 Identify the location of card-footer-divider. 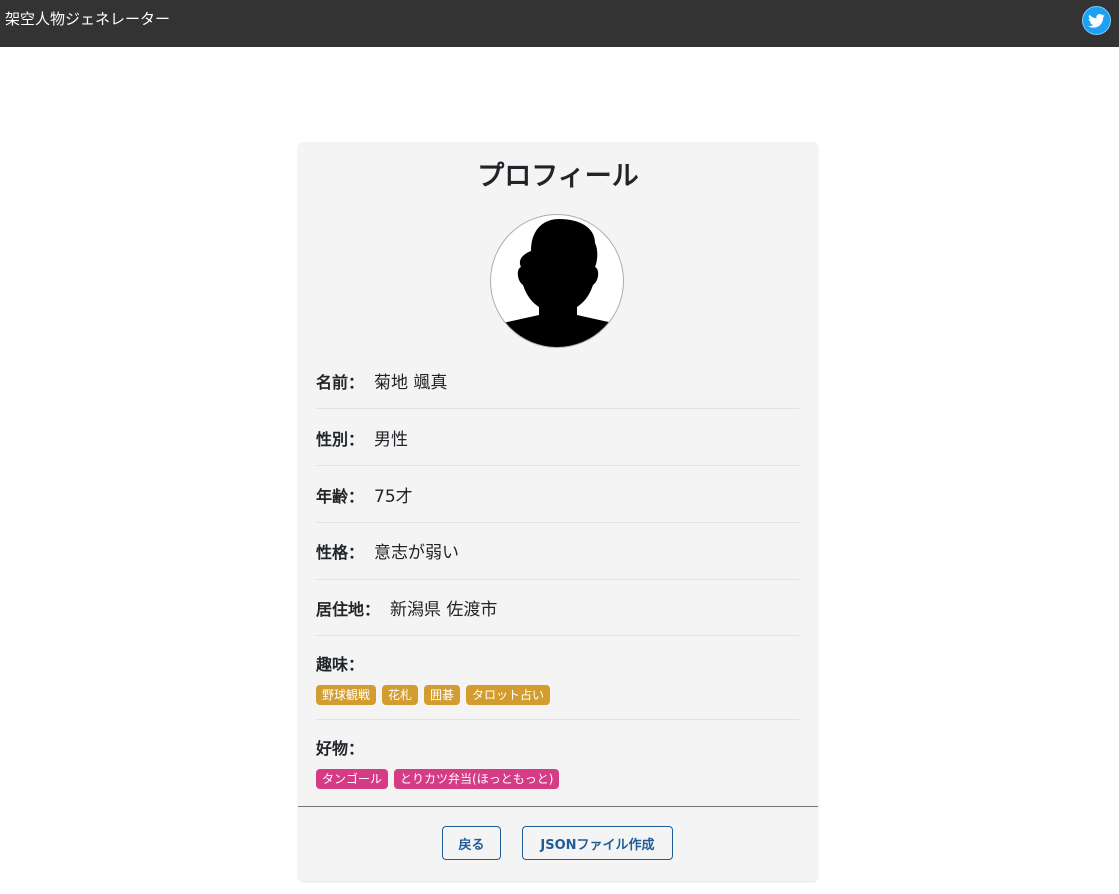
(558, 806).